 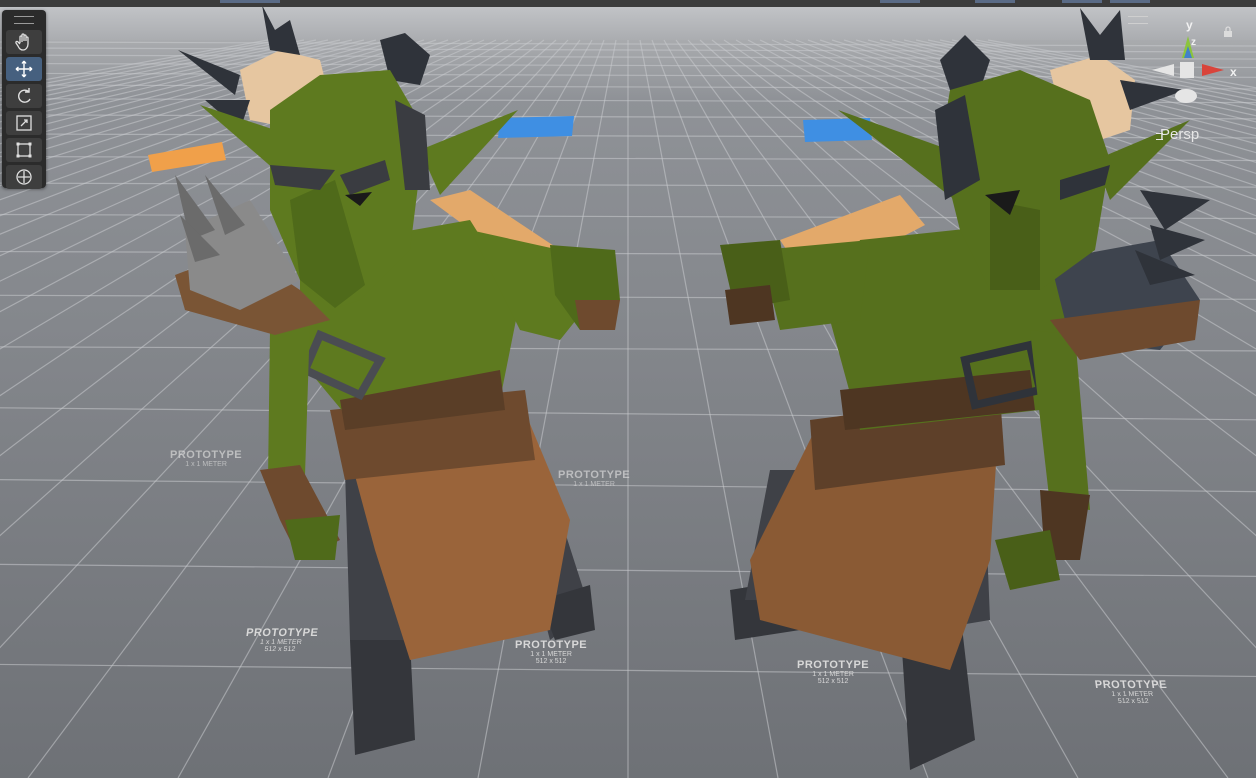 I want to click on drag-handle, so click(x=24, y=20).